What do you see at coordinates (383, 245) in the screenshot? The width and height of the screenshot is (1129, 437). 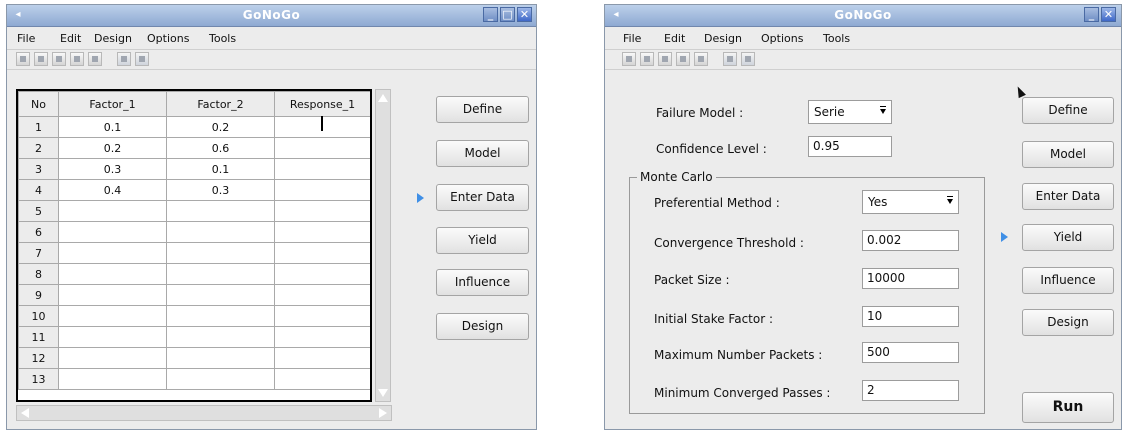 I see `vertical-scrollbar` at bounding box center [383, 245].